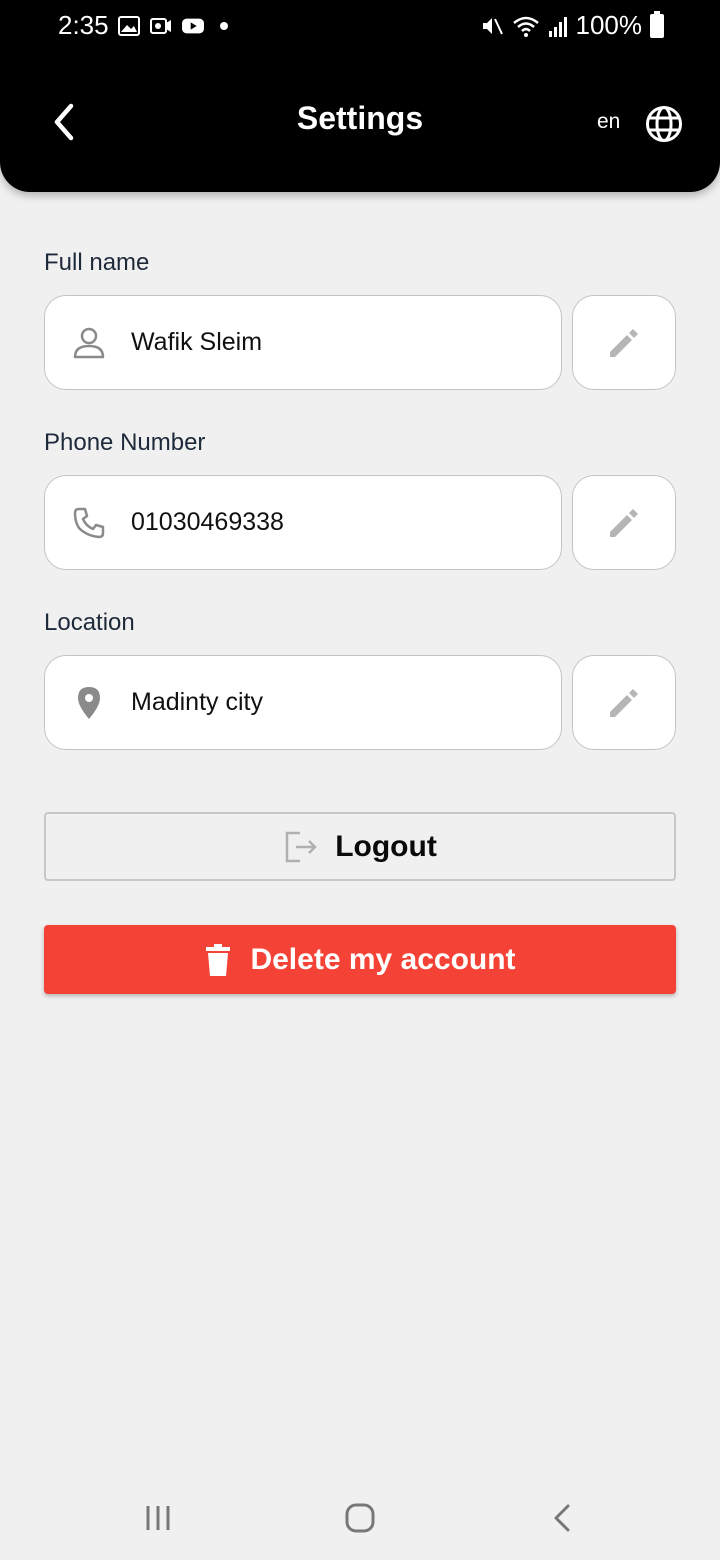 The height and width of the screenshot is (1560, 720). I want to click on person-icon, so click(89, 343).